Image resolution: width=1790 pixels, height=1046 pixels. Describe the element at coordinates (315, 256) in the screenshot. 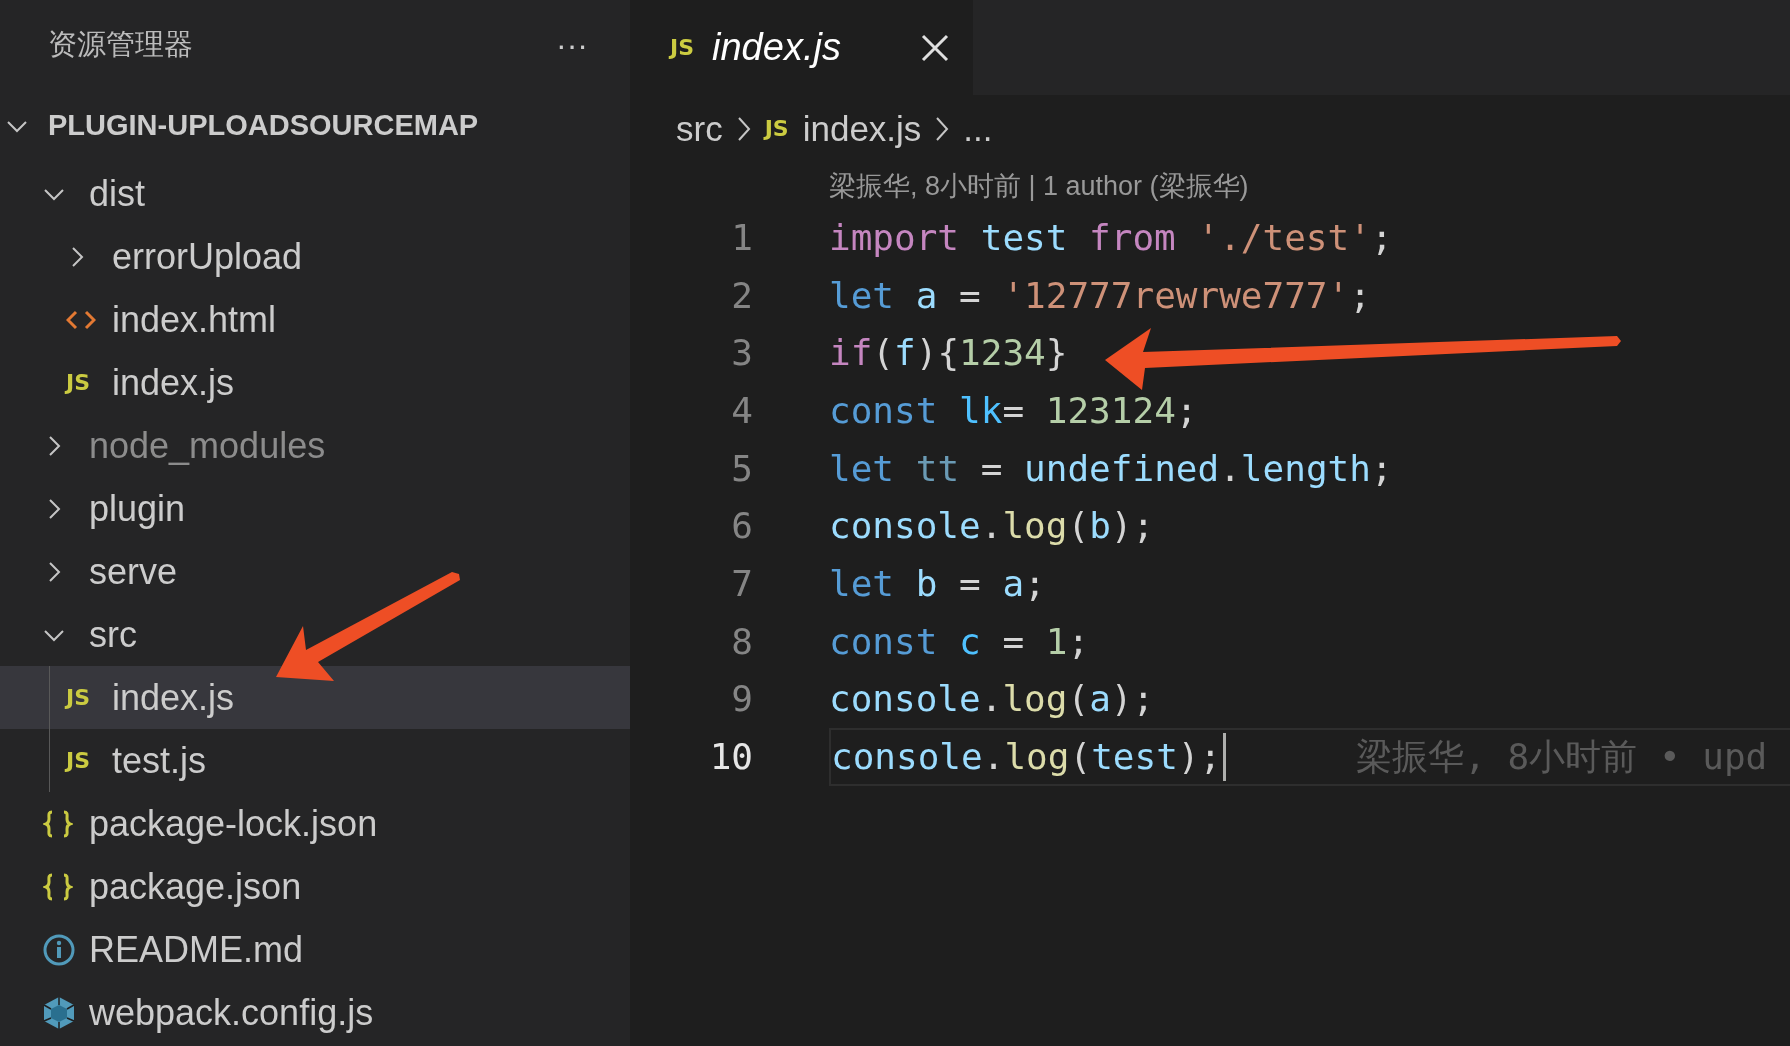

I see `folder-row: errorUpload` at that location.